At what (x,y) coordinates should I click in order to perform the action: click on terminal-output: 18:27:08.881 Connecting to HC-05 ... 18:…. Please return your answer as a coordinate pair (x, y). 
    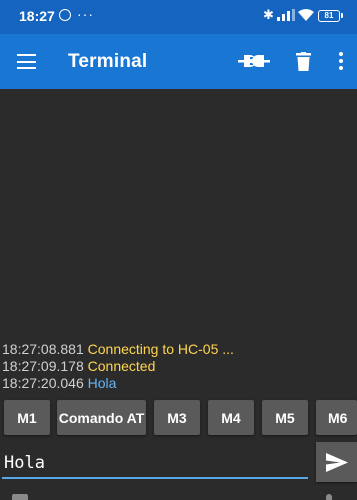
    Looking at the image, I should click on (178, 366).